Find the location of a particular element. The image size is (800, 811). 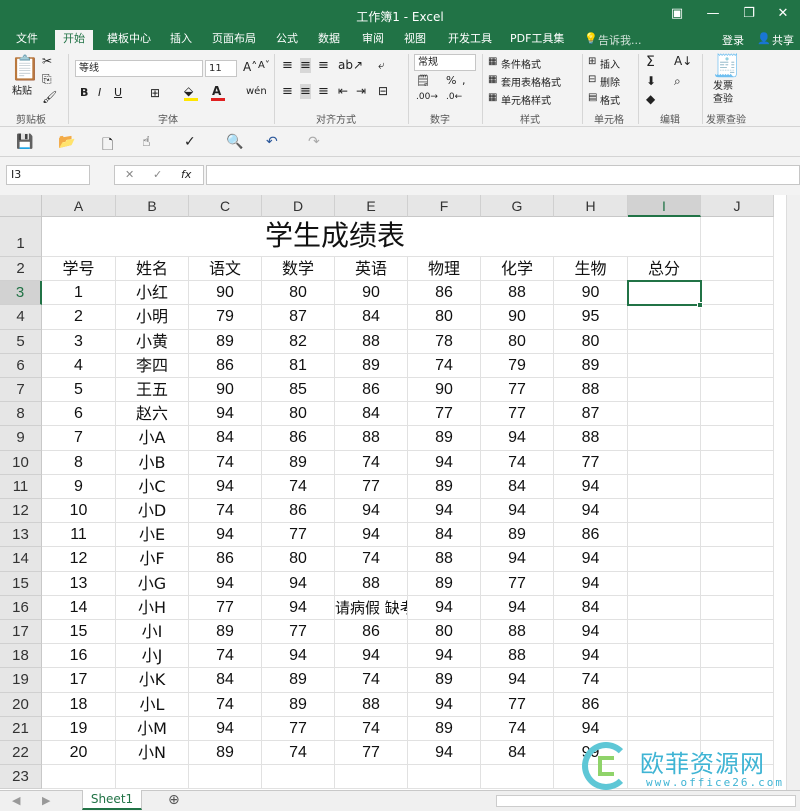

table-header-cell: 数学 is located at coordinates (298, 269).